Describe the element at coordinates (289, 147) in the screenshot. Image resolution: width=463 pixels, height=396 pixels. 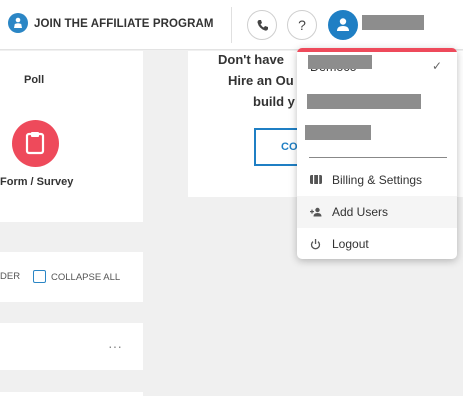
I see `promo-cta-label: CO` at that location.